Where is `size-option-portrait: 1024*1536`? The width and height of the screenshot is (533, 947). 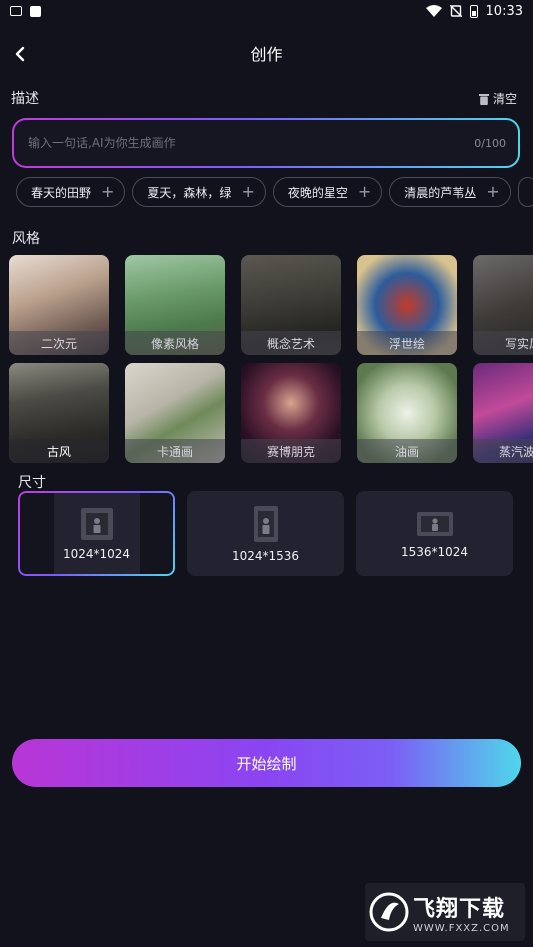
size-option-portrait: 1024*1536 is located at coordinates (265, 533).